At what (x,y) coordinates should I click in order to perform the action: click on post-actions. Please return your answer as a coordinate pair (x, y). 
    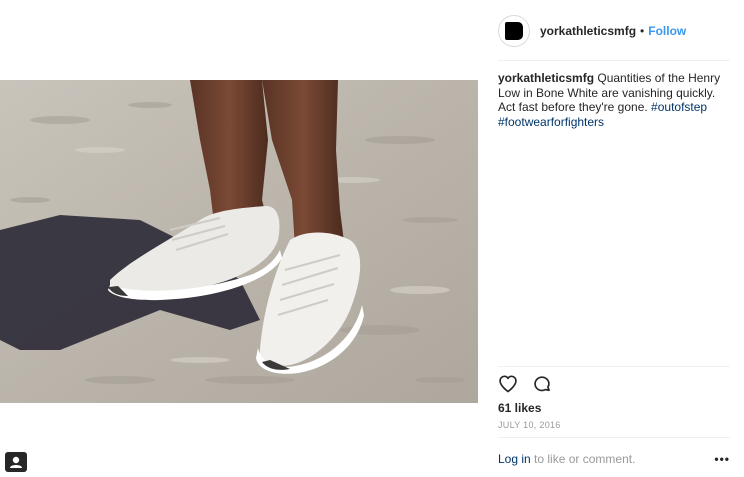
    Looking at the image, I should click on (525, 384).